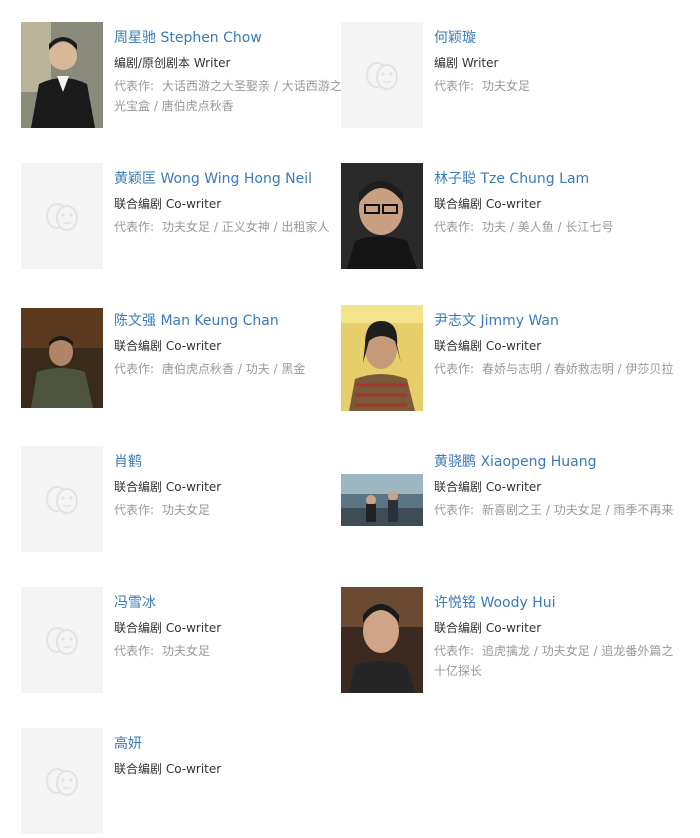 The height and width of the screenshot is (838, 700). Describe the element at coordinates (554, 661) in the screenshot. I see `person-works: 代表作: 追虎擒龙 / 功夫女足 / 追龙番外篇之十亿探长` at that location.